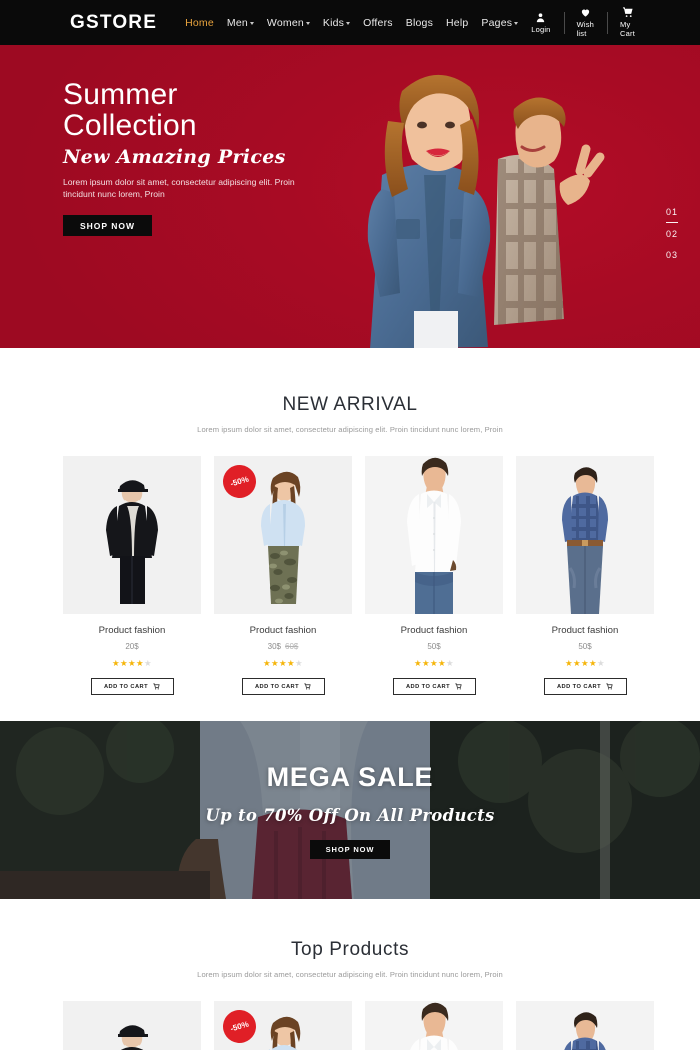 Image resolution: width=700 pixels, height=1050 pixels. I want to click on product-card: -50%, so click(283, 1025).